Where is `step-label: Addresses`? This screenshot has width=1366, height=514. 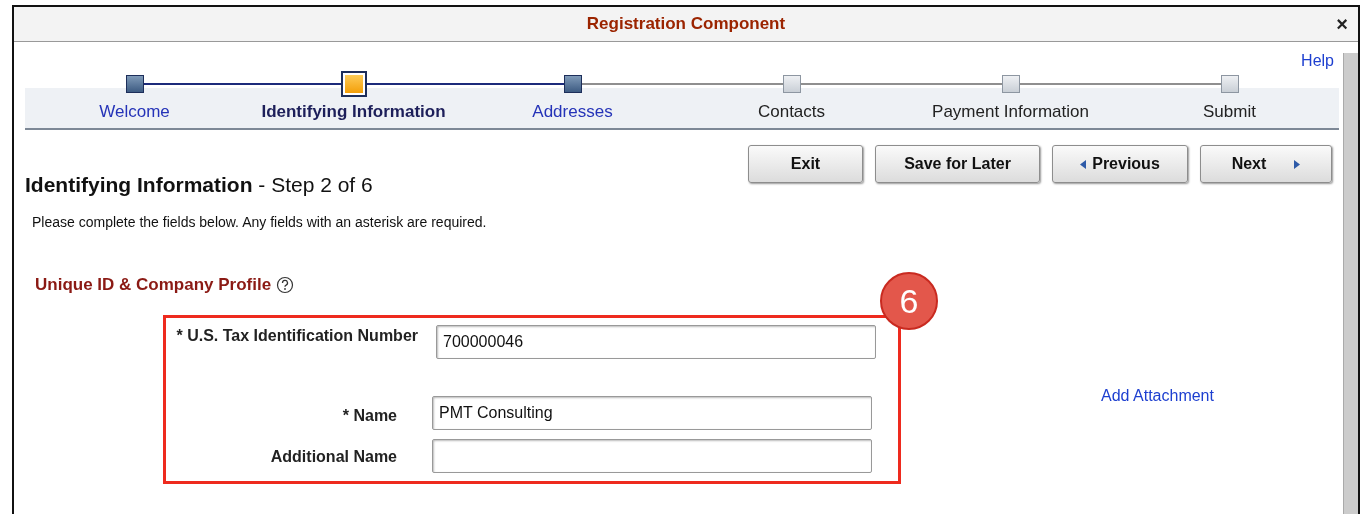
step-label: Addresses is located at coordinates (572, 111).